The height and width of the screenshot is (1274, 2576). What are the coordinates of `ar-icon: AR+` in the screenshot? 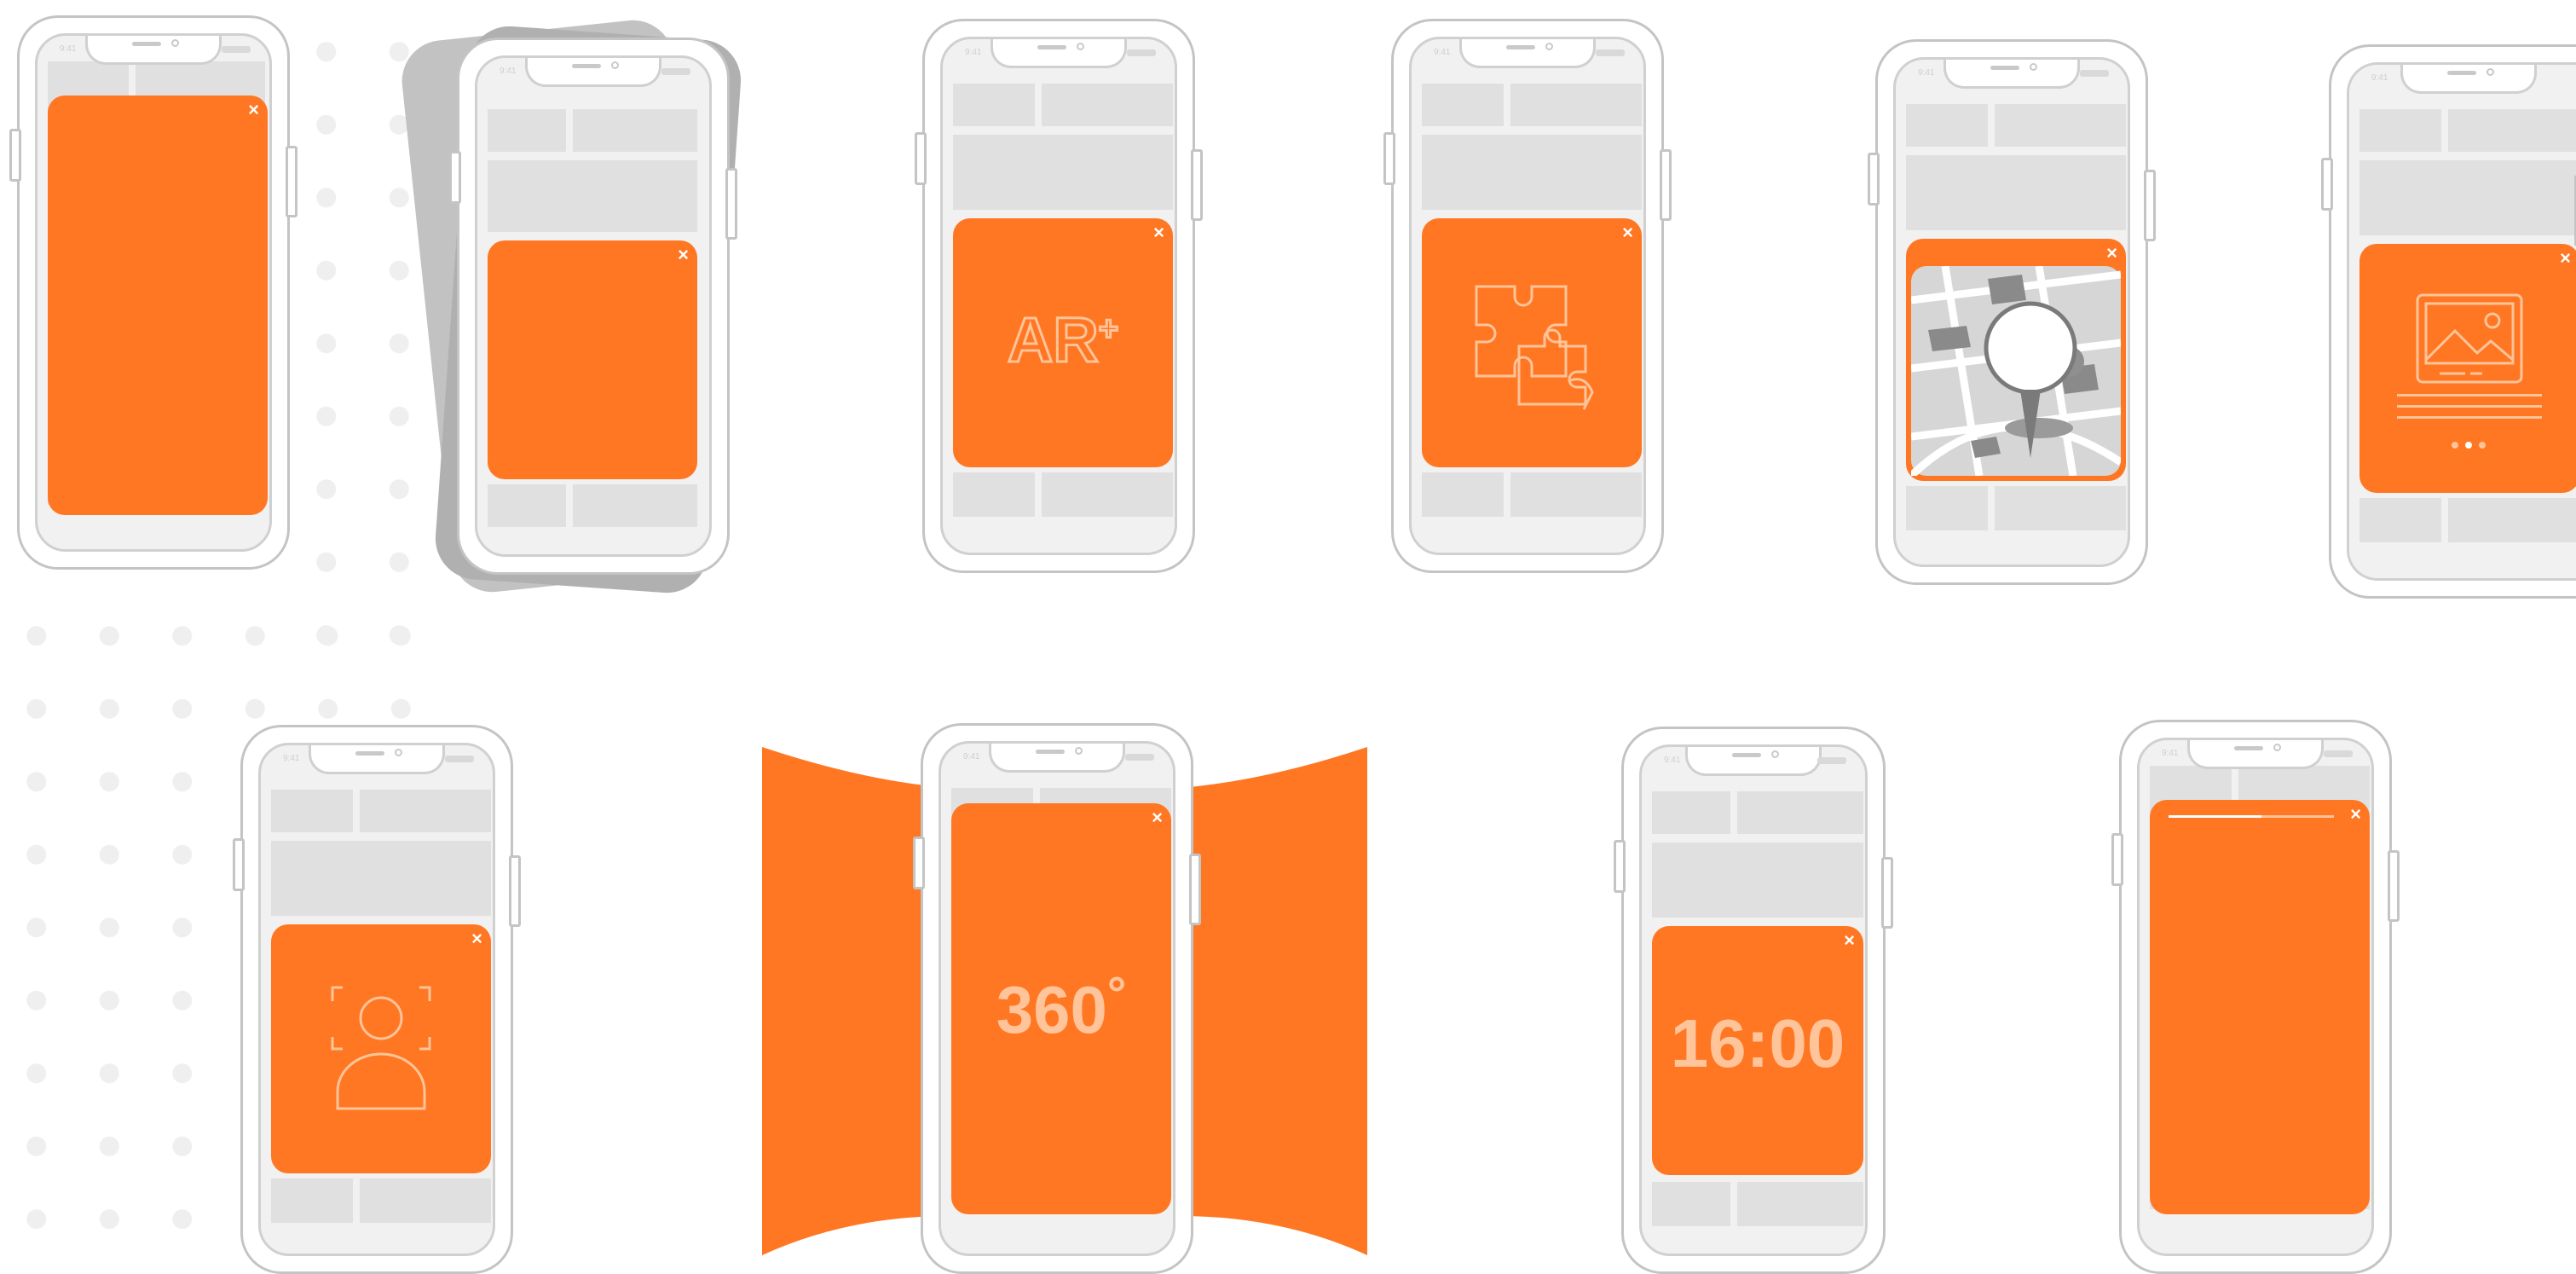 It's located at (1063, 340).